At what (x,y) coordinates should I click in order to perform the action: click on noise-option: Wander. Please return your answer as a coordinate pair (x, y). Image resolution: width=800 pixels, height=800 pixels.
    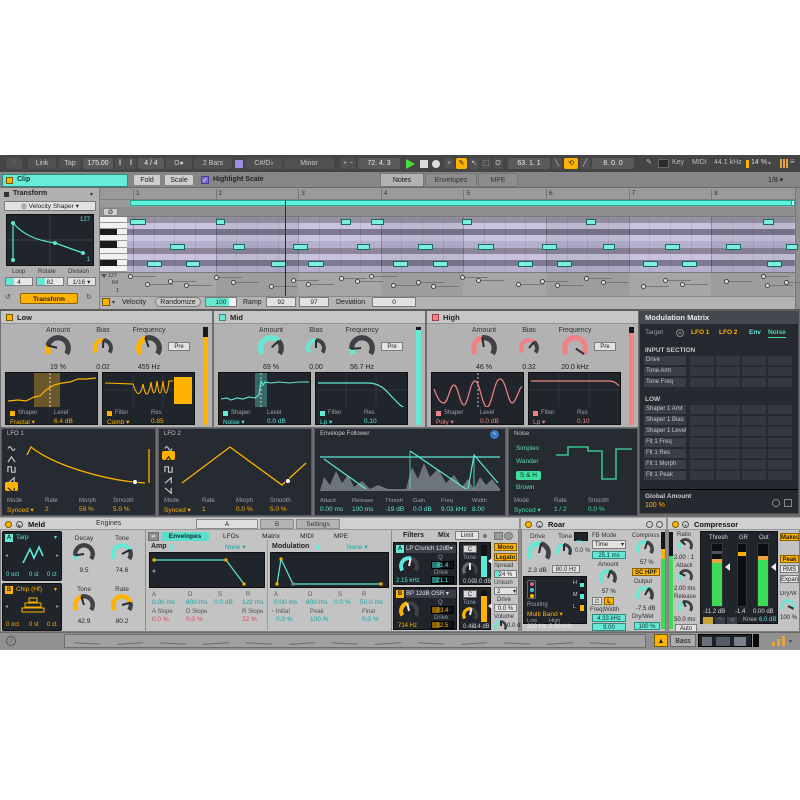
    Looking at the image, I should click on (527, 461).